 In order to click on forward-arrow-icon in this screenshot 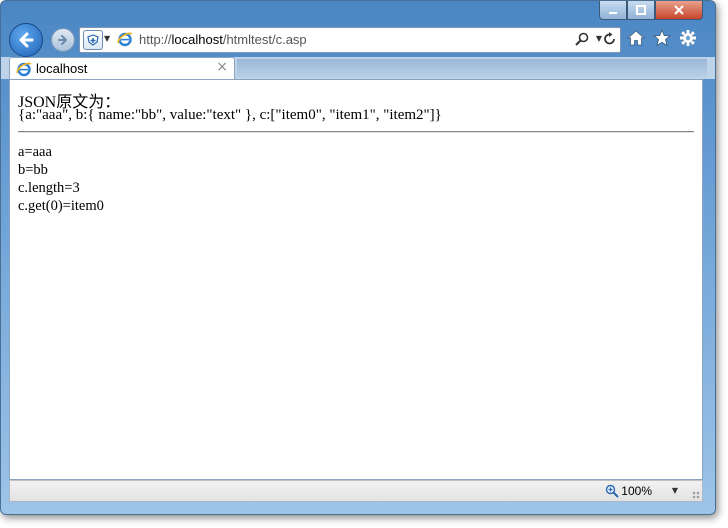, I will do `click(62, 40)`.